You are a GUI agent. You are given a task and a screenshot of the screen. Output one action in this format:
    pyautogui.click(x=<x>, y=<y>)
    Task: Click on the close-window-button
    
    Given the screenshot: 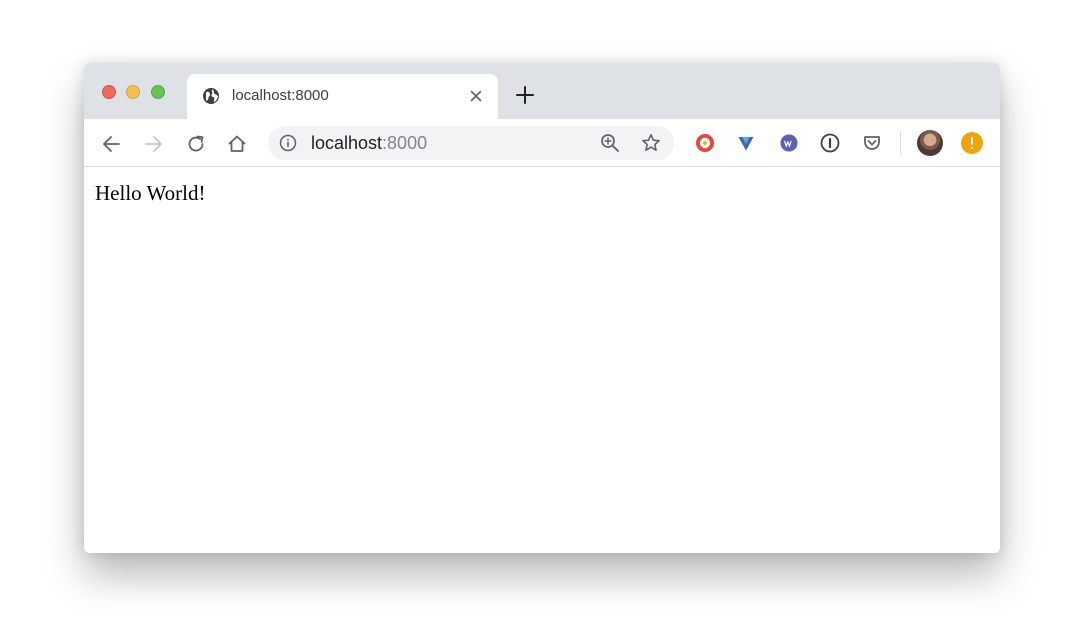 What is the action you would take?
    pyautogui.click(x=109, y=92)
    